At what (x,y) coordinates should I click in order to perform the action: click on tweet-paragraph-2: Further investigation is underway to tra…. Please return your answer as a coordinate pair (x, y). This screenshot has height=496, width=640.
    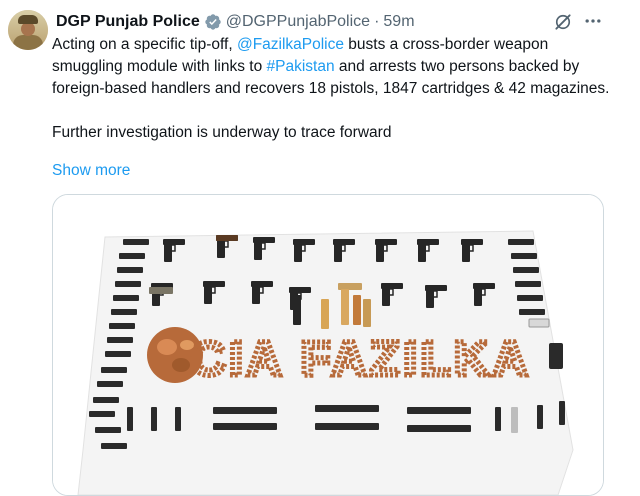
    Looking at the image, I should click on (222, 132).